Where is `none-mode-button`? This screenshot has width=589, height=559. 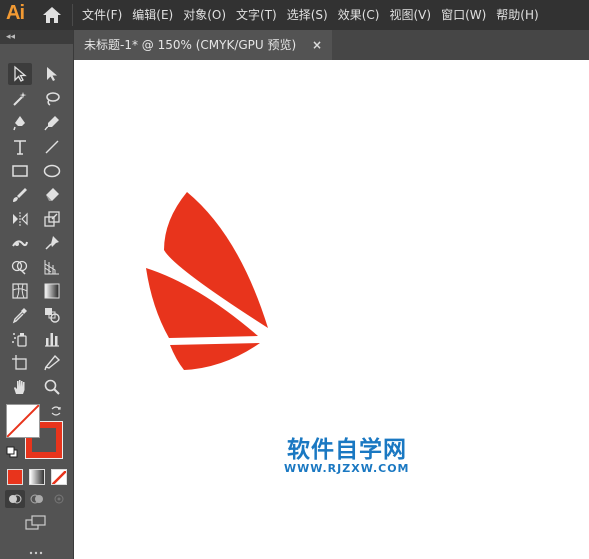 none-mode-button is located at coordinates (59, 477).